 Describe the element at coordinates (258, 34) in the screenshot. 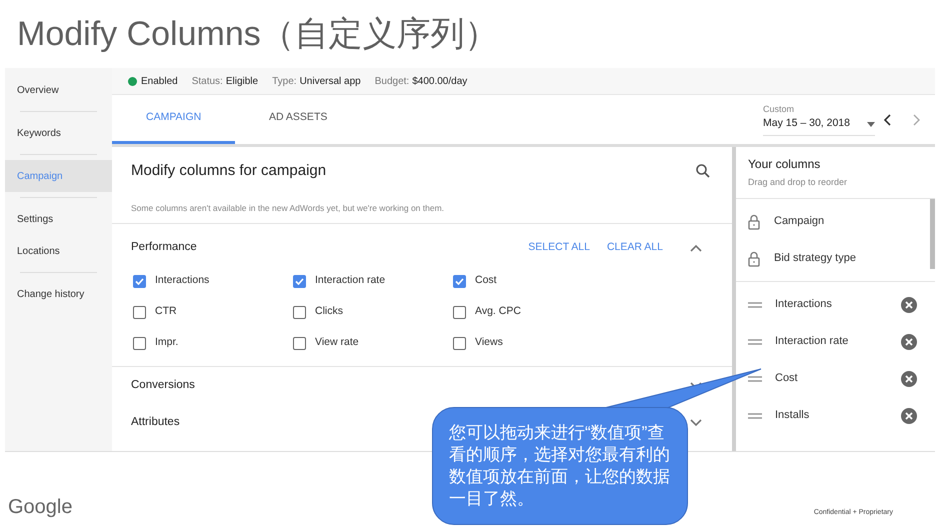

I see `slide-title: Modify Columns（自定义序列）` at that location.